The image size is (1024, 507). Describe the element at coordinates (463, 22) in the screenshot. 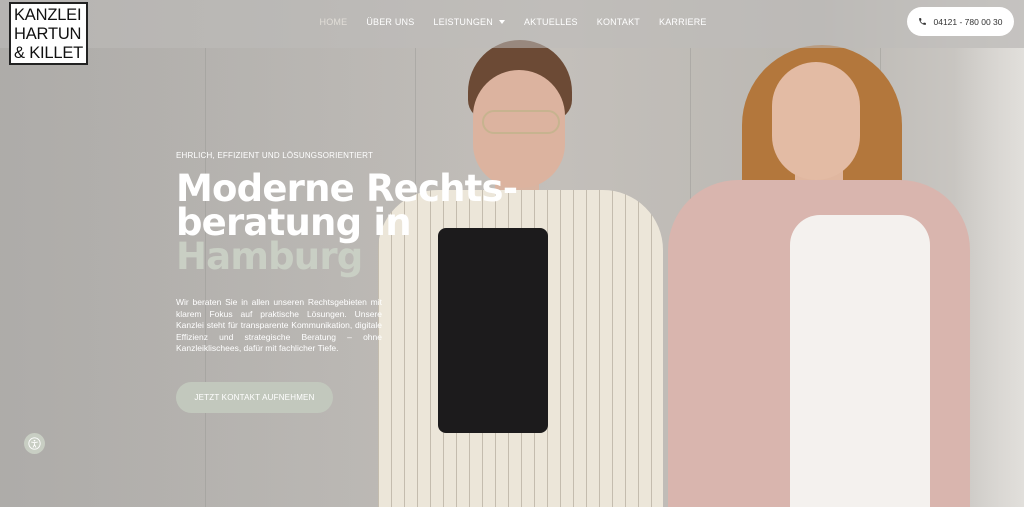

I see `nav-item-leistungen-label: LEISTUNGEN` at that location.